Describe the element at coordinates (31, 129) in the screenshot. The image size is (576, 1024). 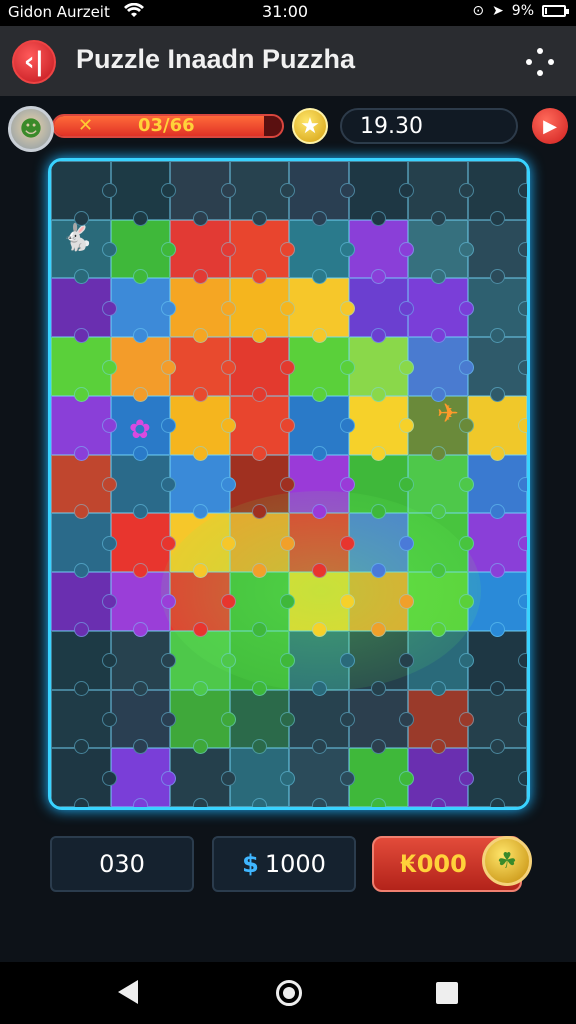
I see `player-avatar: ☻` at that location.